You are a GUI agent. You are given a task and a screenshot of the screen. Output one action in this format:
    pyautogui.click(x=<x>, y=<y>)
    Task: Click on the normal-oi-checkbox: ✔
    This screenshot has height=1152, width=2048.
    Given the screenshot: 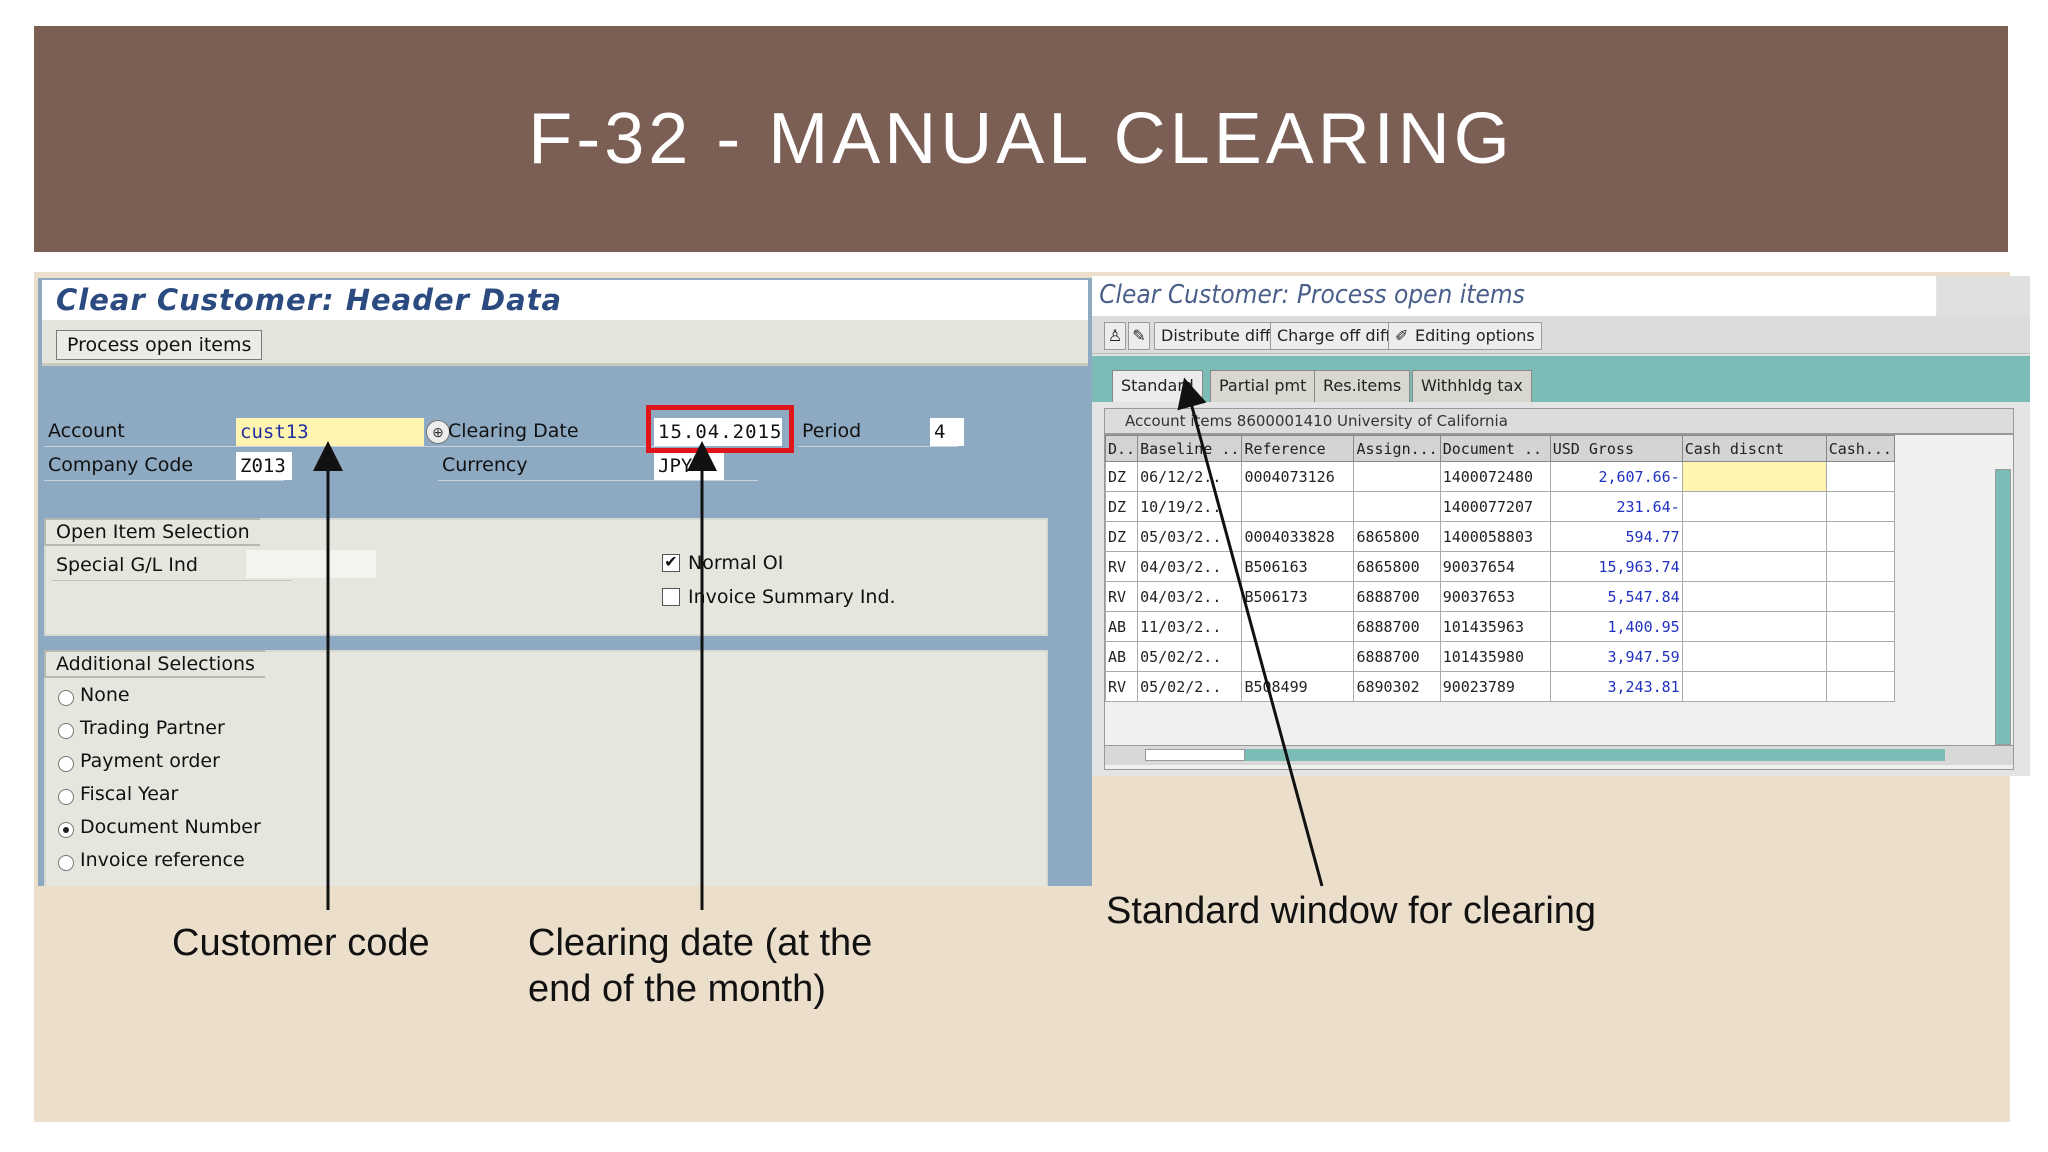 What is the action you would take?
    pyautogui.click(x=671, y=563)
    